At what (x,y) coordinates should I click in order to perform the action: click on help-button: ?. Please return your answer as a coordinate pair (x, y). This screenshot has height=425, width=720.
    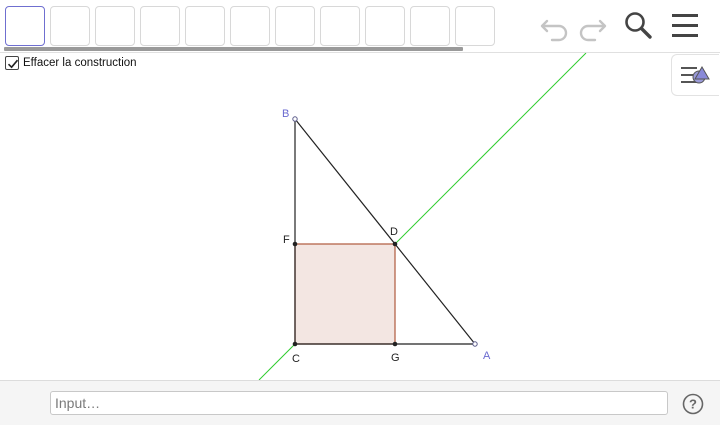
    Looking at the image, I should click on (693, 404).